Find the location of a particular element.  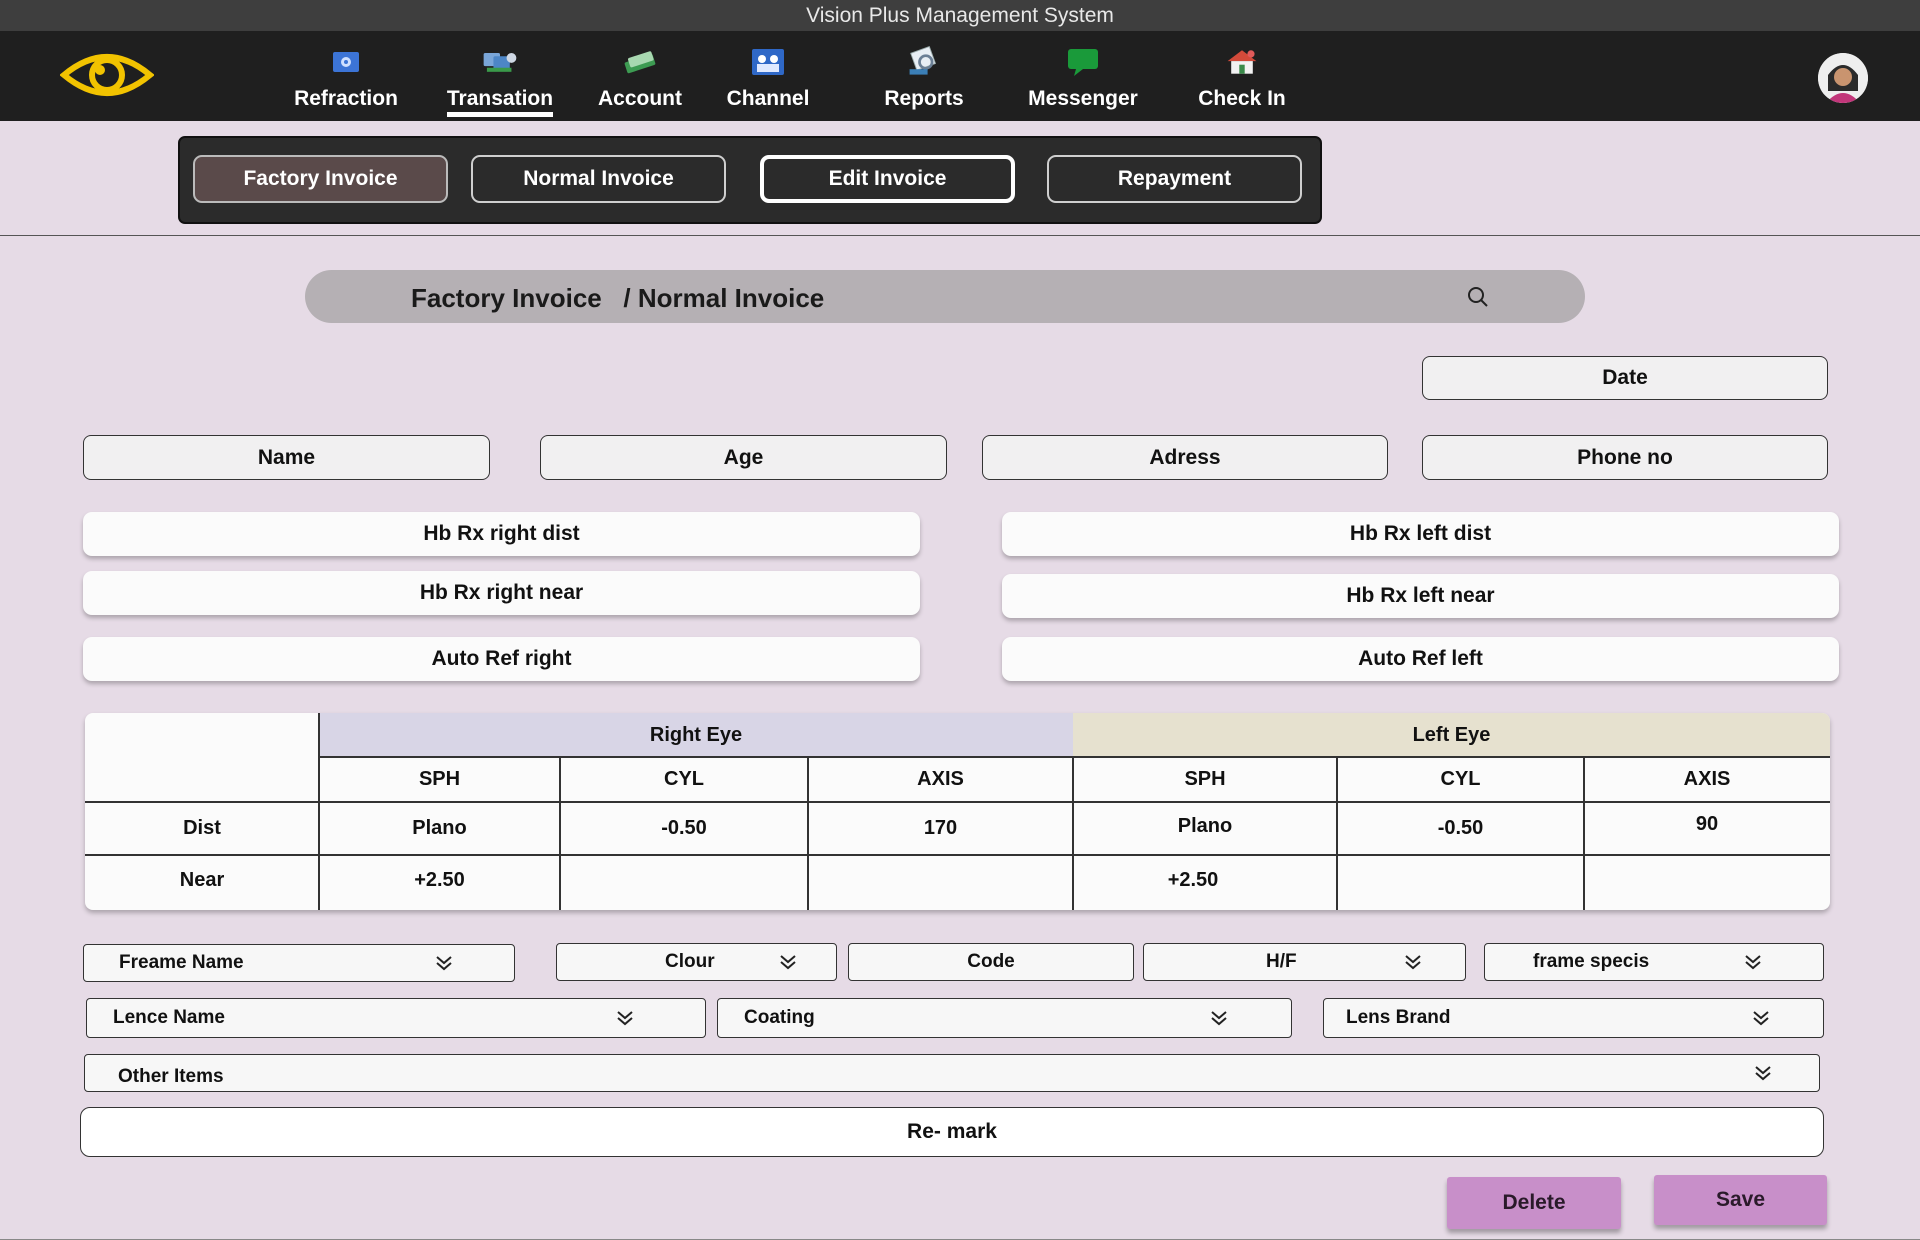

auto-ref-left-field: Auto Ref left is located at coordinates (1420, 659).